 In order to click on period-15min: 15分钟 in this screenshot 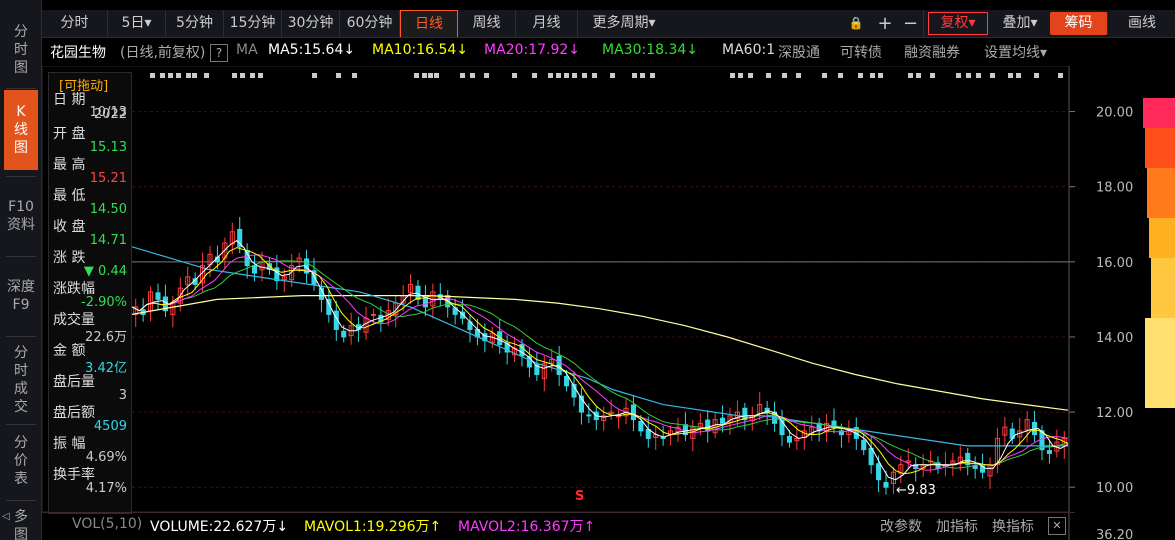, I will do `click(253, 23)`.